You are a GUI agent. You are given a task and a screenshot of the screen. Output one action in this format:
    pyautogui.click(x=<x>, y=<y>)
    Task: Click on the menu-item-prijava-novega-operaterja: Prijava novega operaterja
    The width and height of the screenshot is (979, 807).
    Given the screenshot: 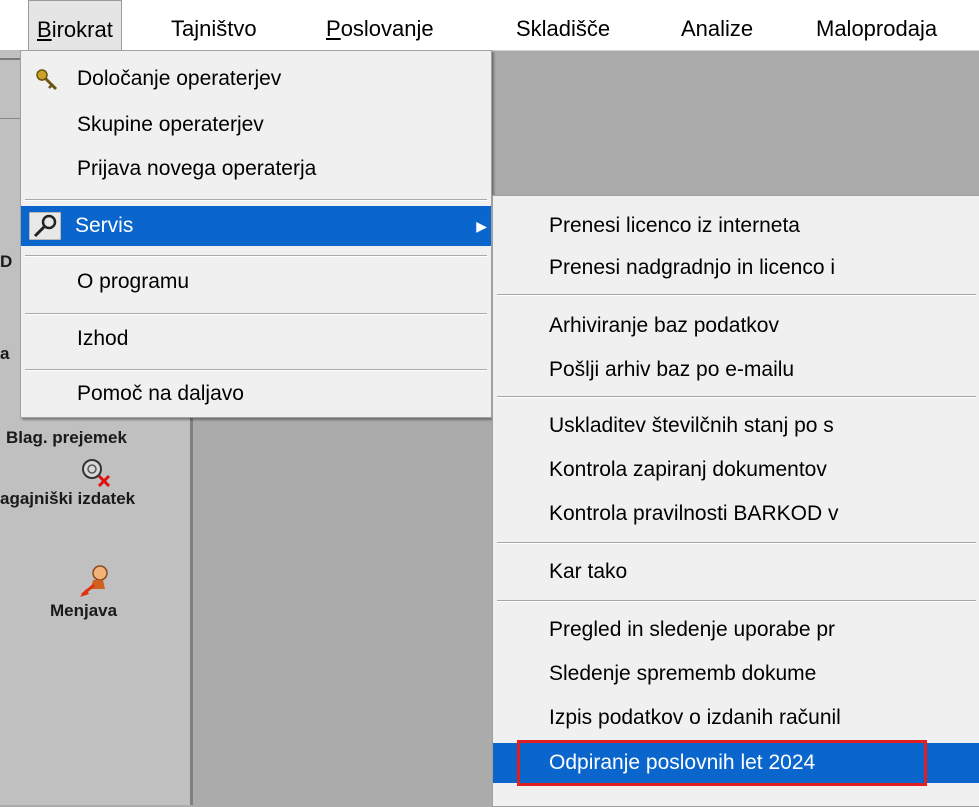 What is the action you would take?
    pyautogui.click(x=256, y=169)
    